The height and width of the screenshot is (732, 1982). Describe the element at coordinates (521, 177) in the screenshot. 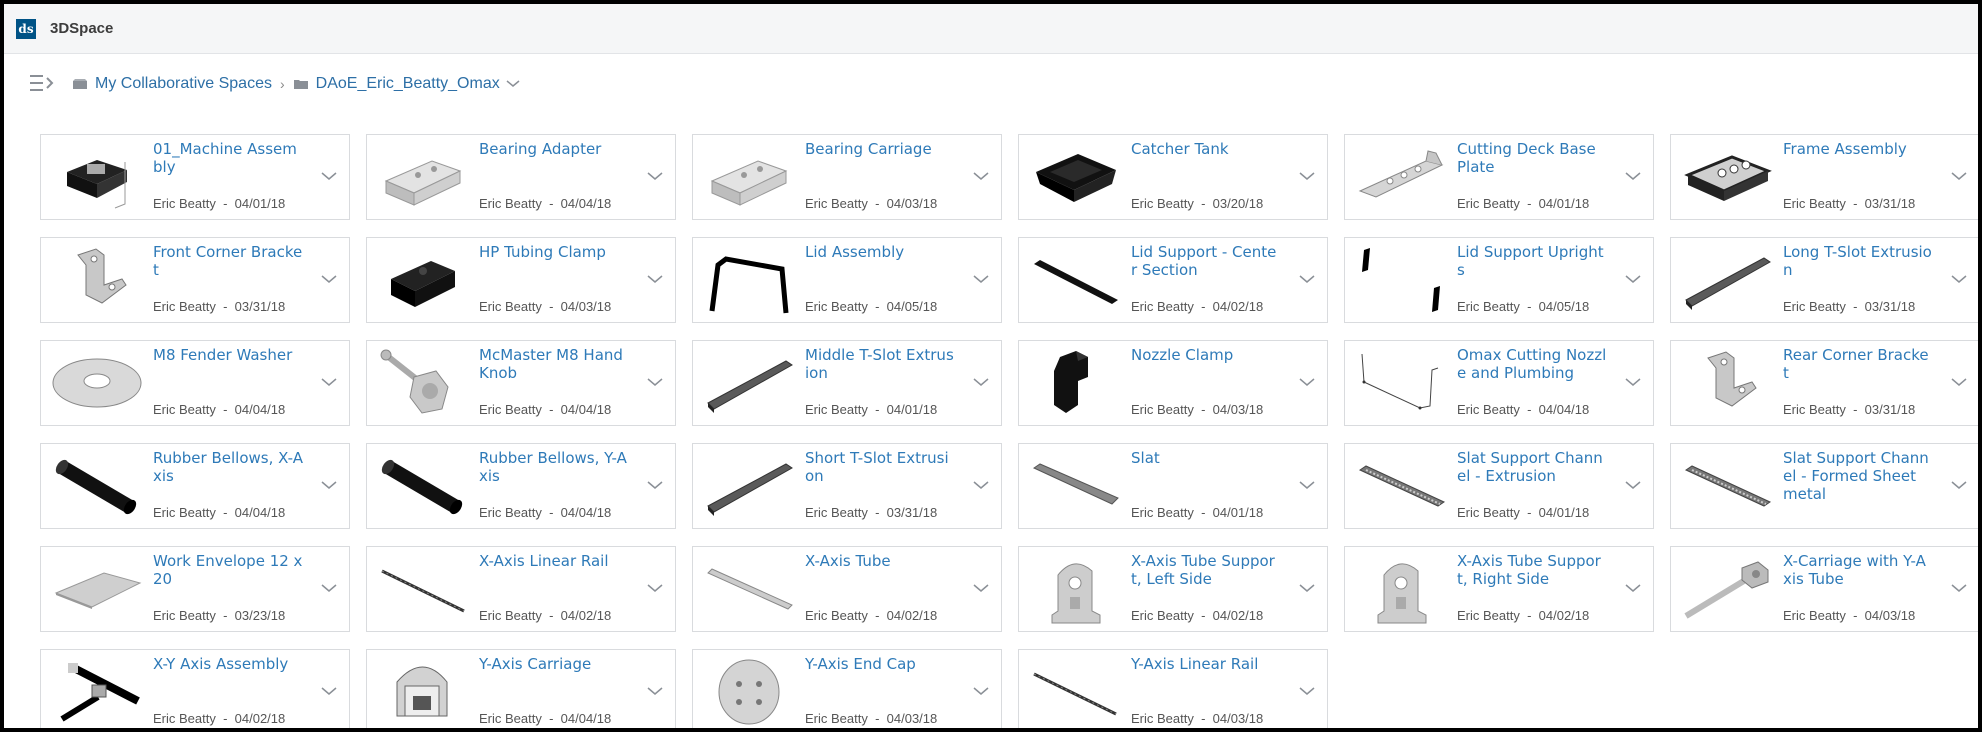

I see `part-card: Bearing Adapter Eric Beatty - 04/04/18` at that location.